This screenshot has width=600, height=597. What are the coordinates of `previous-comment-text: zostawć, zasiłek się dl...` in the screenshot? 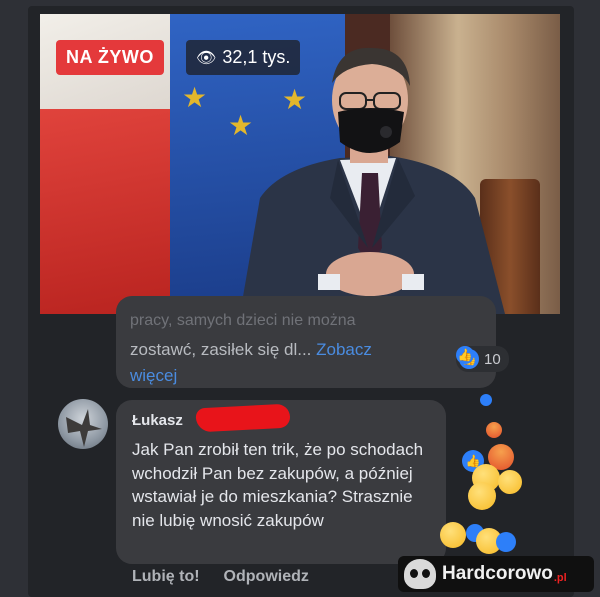 It's located at (223, 349).